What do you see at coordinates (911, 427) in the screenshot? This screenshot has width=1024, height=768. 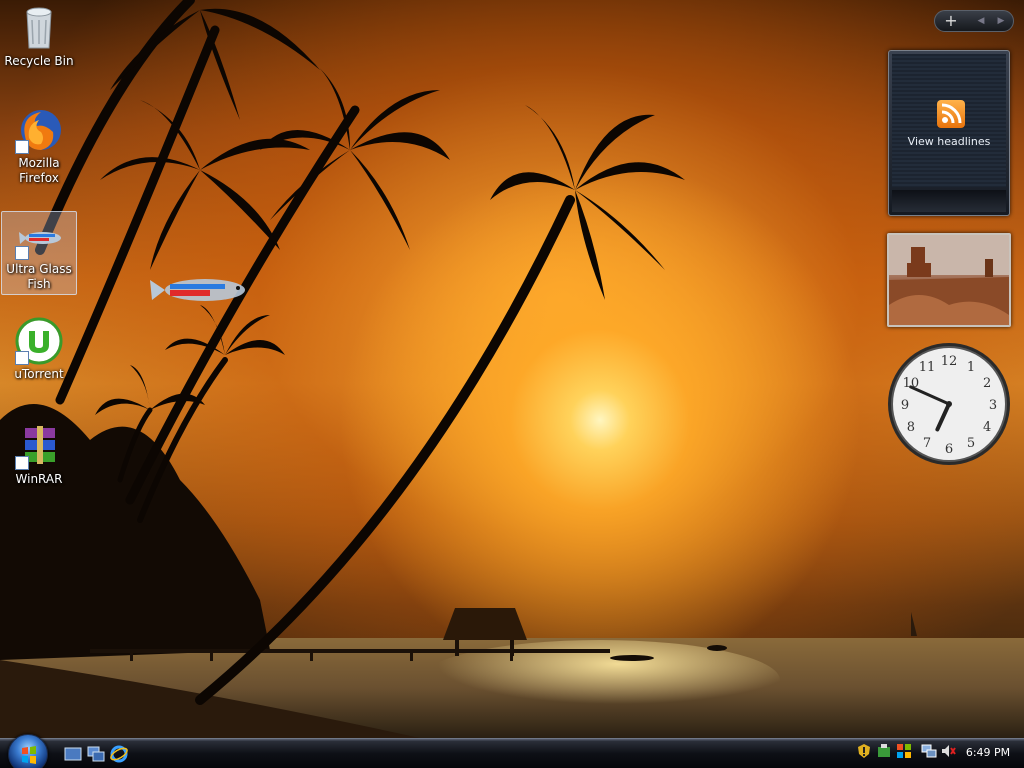 I see `clock-numeral: 8` at bounding box center [911, 427].